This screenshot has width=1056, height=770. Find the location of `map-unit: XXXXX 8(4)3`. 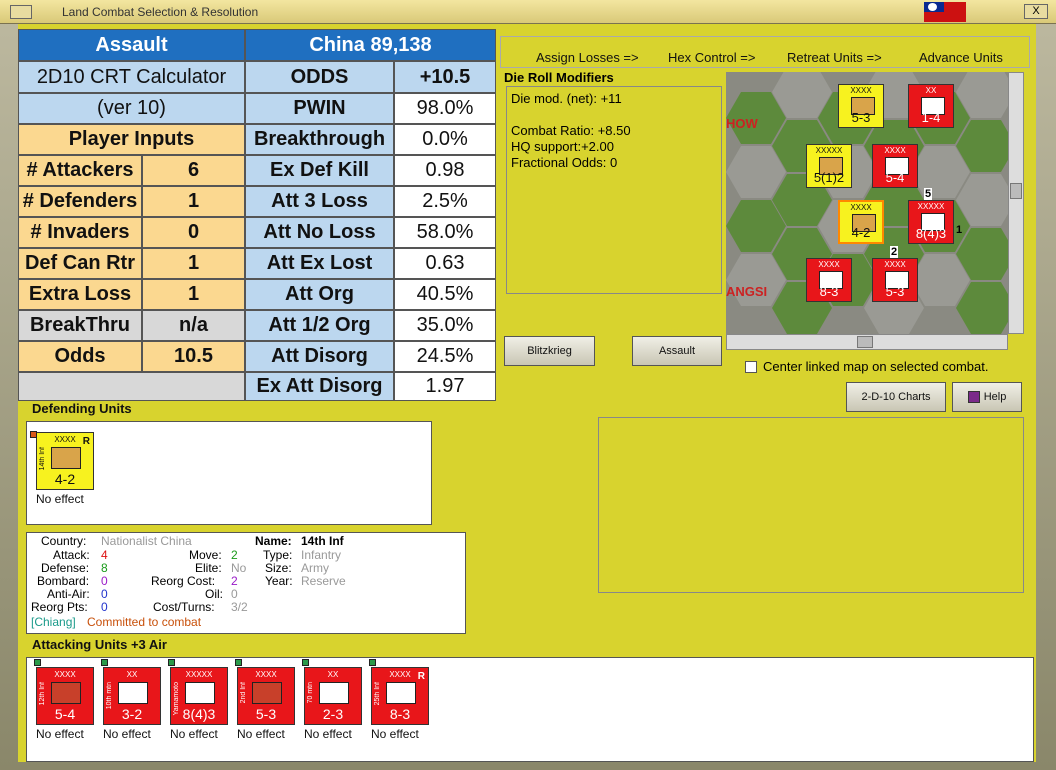

map-unit: XXXXX 8(4)3 is located at coordinates (931, 222).